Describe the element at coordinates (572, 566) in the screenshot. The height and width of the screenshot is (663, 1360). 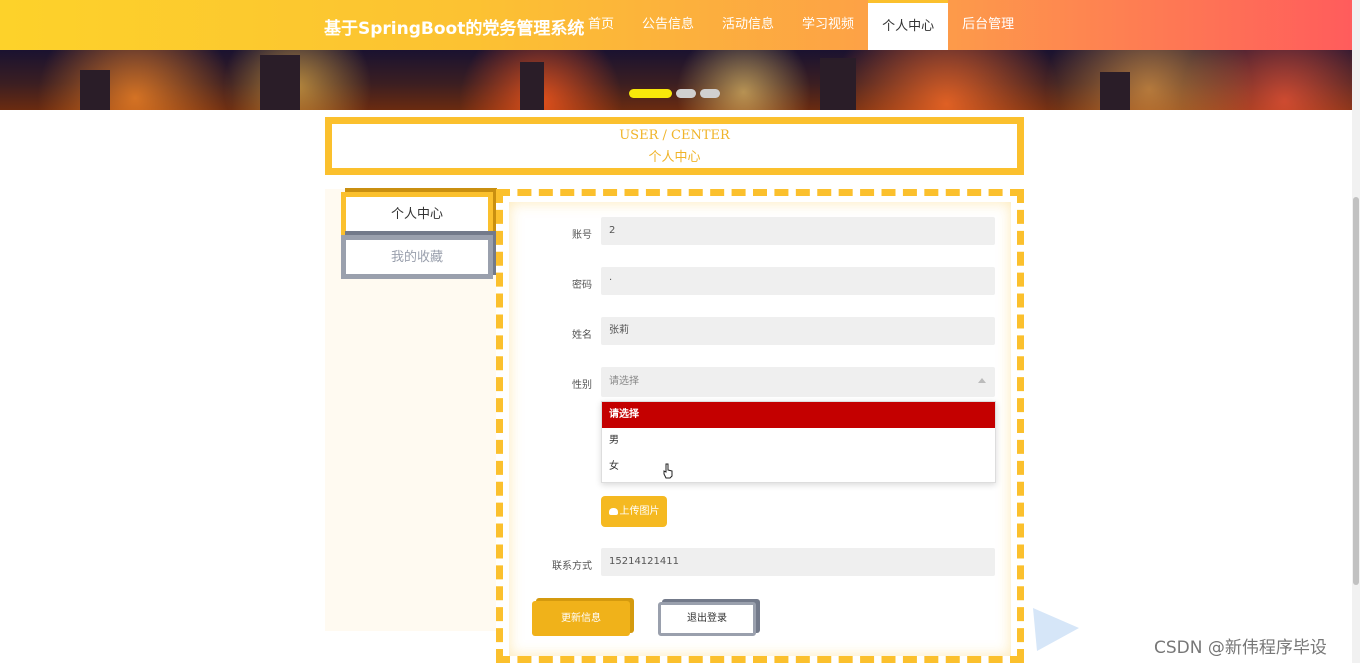
I see `phone-label: 联系方式` at that location.